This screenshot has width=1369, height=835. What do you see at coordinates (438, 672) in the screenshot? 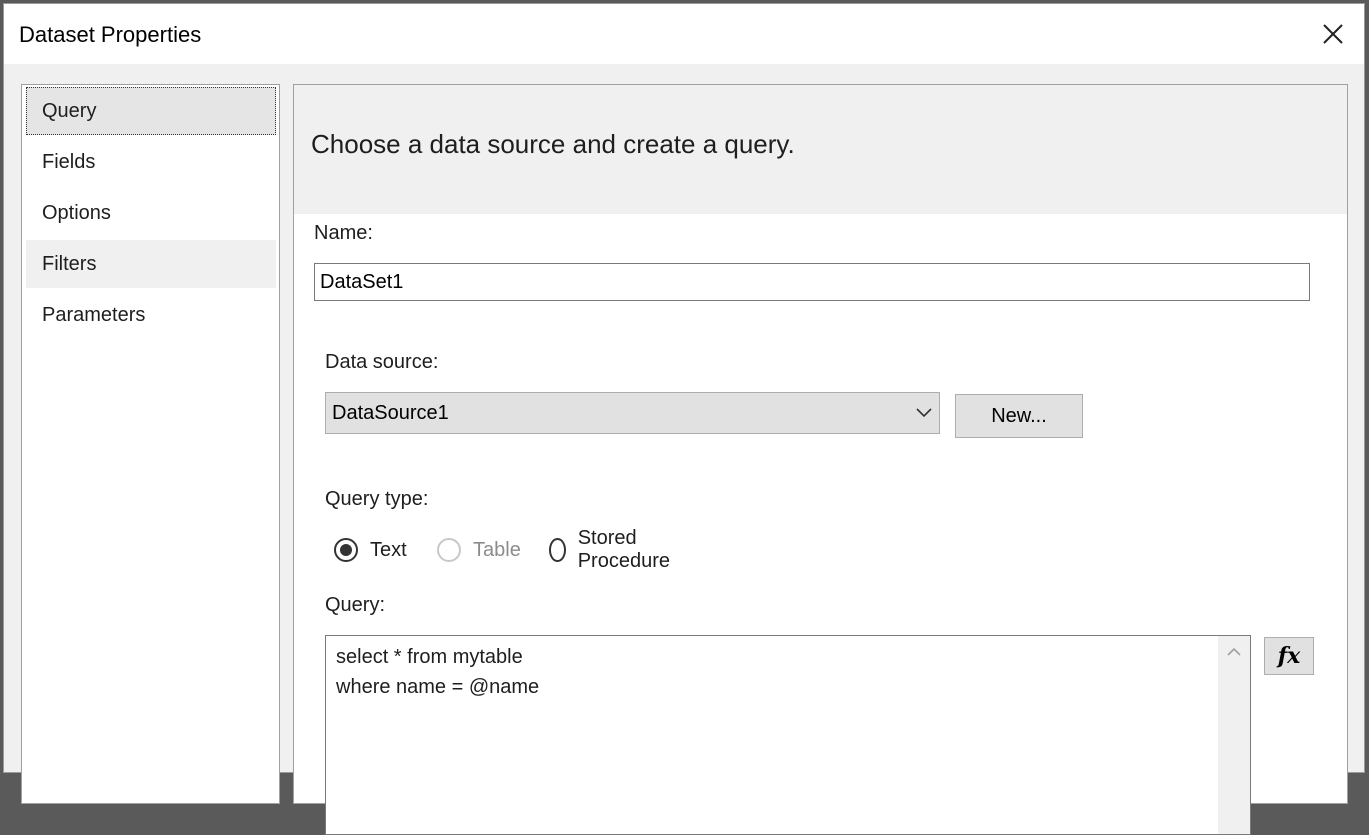
I see `query-text: select * from mytable where name = @name` at bounding box center [438, 672].